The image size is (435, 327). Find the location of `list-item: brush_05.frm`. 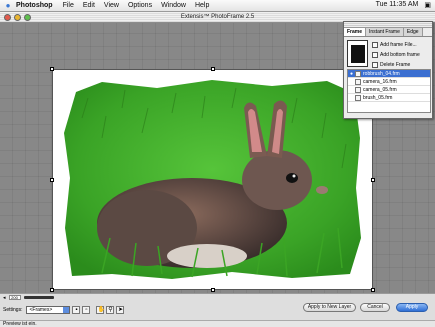

list-item: brush_05.frm is located at coordinates (389, 98).